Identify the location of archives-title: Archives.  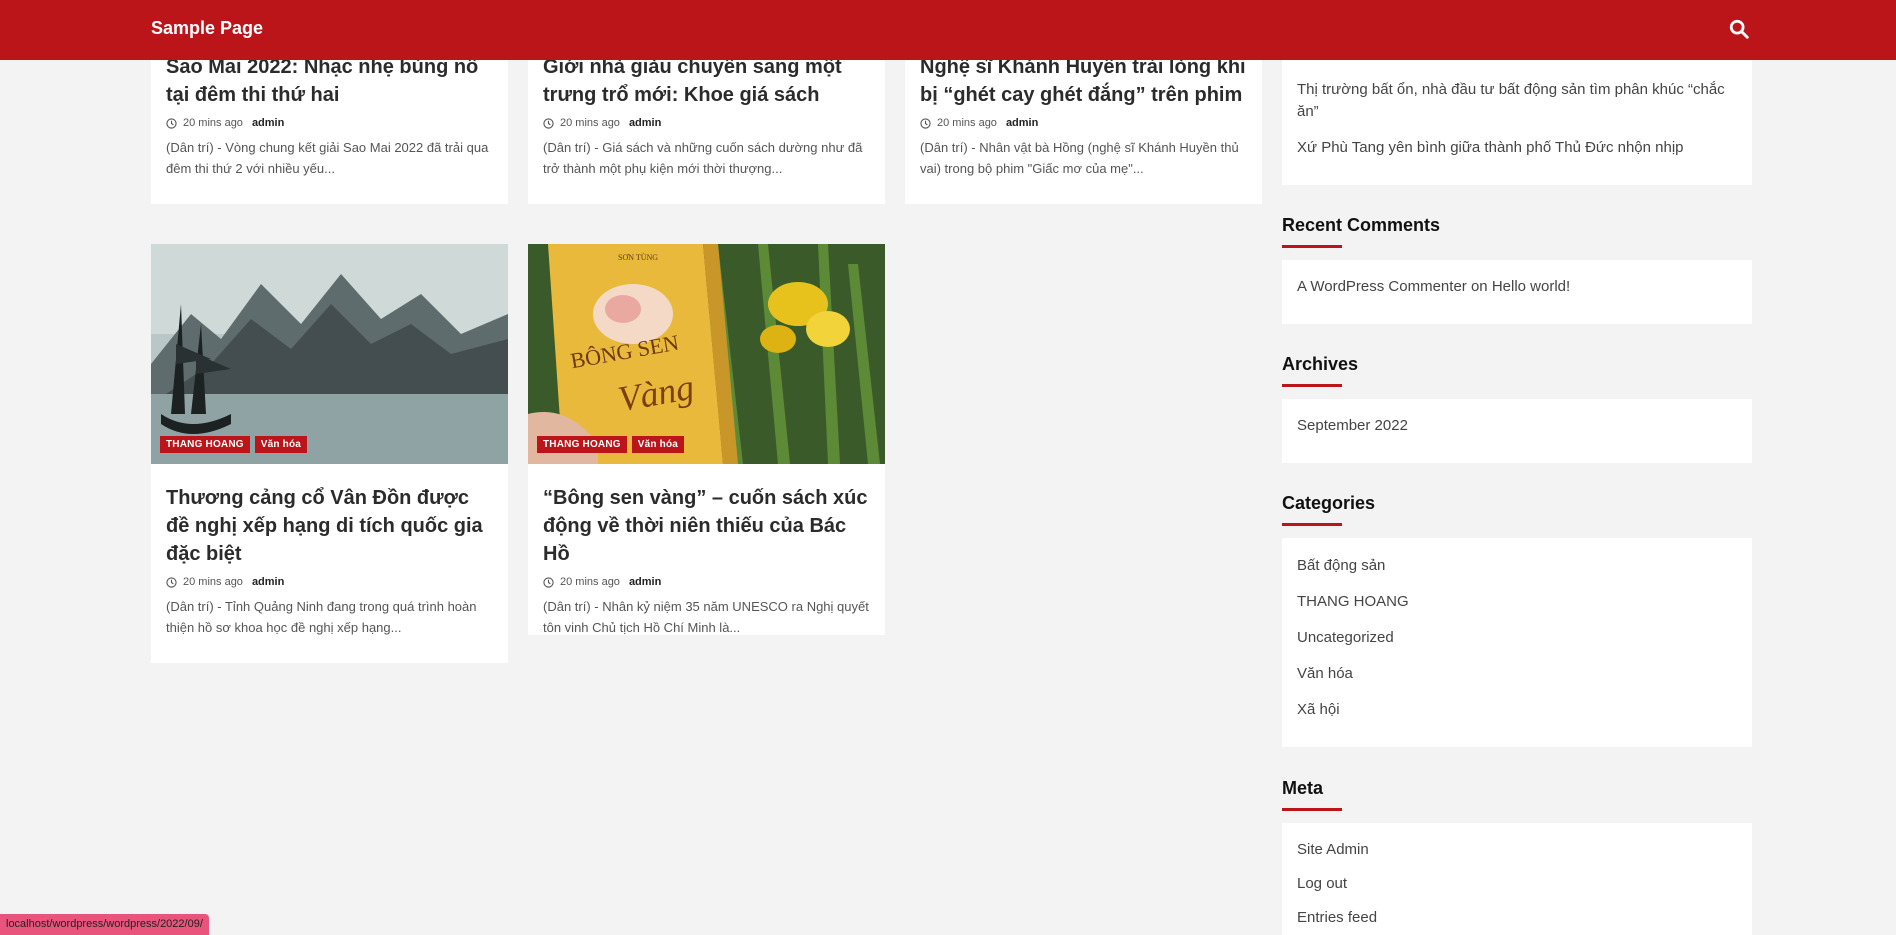
(1320, 370).